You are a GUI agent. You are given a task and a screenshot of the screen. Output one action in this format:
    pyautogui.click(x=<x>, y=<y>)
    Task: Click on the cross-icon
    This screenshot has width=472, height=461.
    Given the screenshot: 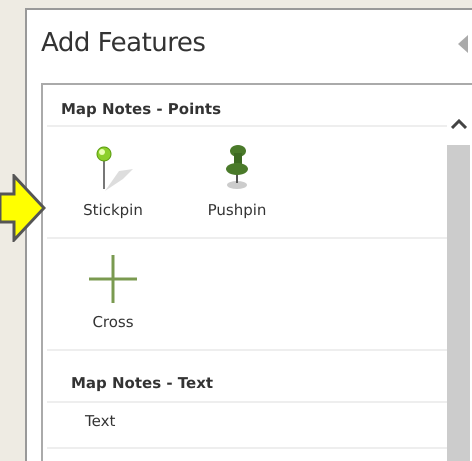 What is the action you would take?
    pyautogui.click(x=113, y=278)
    